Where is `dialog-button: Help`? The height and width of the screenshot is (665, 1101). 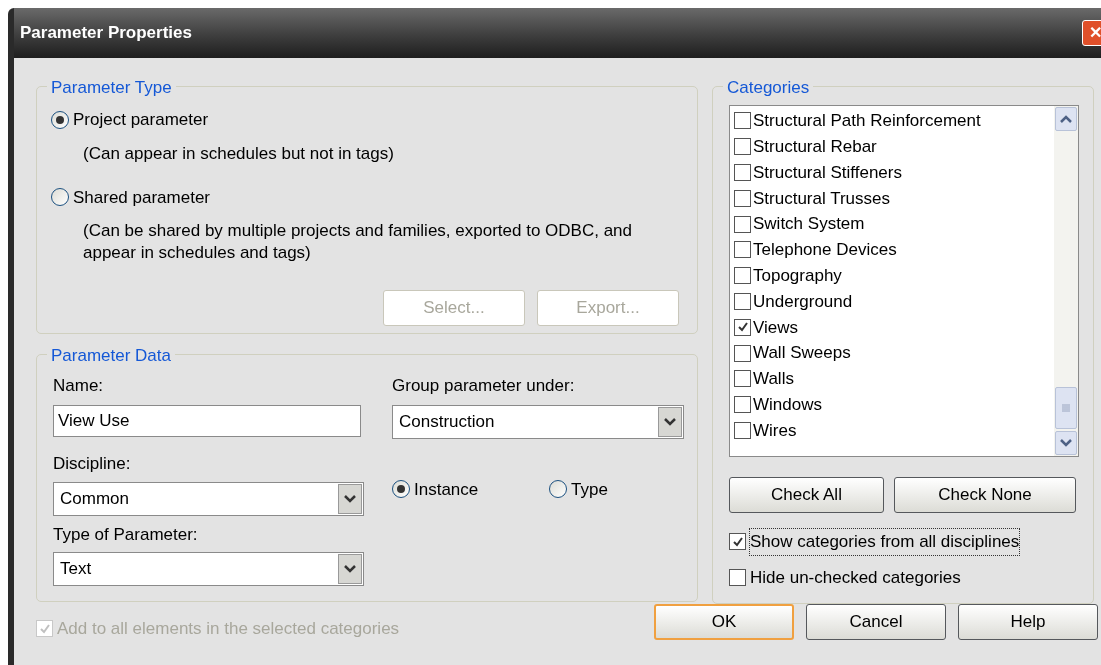 dialog-button: Help is located at coordinates (1028, 621).